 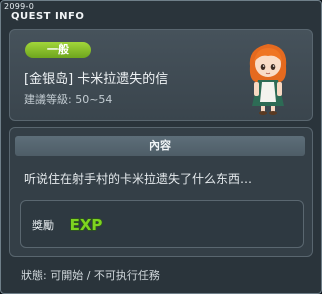 What do you see at coordinates (90, 275) in the screenshot?
I see `quest-status: 狀態: 可開始 / 不可执行任務` at bounding box center [90, 275].